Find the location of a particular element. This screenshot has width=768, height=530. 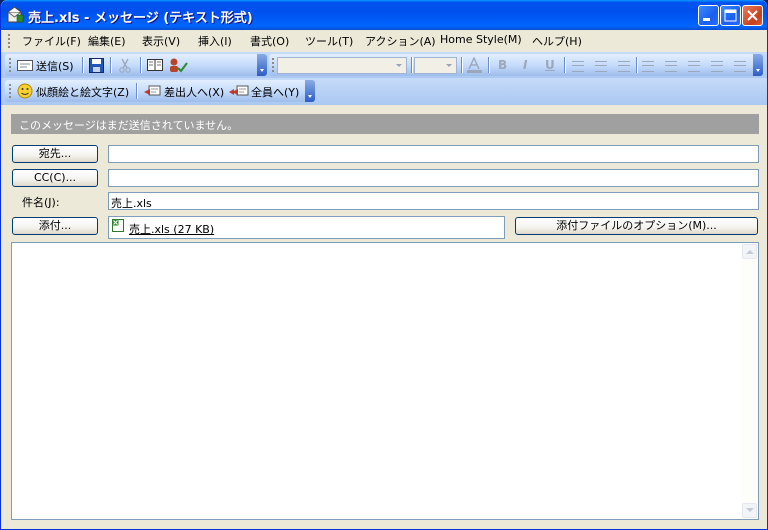

menu-edit: 編集(E) is located at coordinates (107, 41).